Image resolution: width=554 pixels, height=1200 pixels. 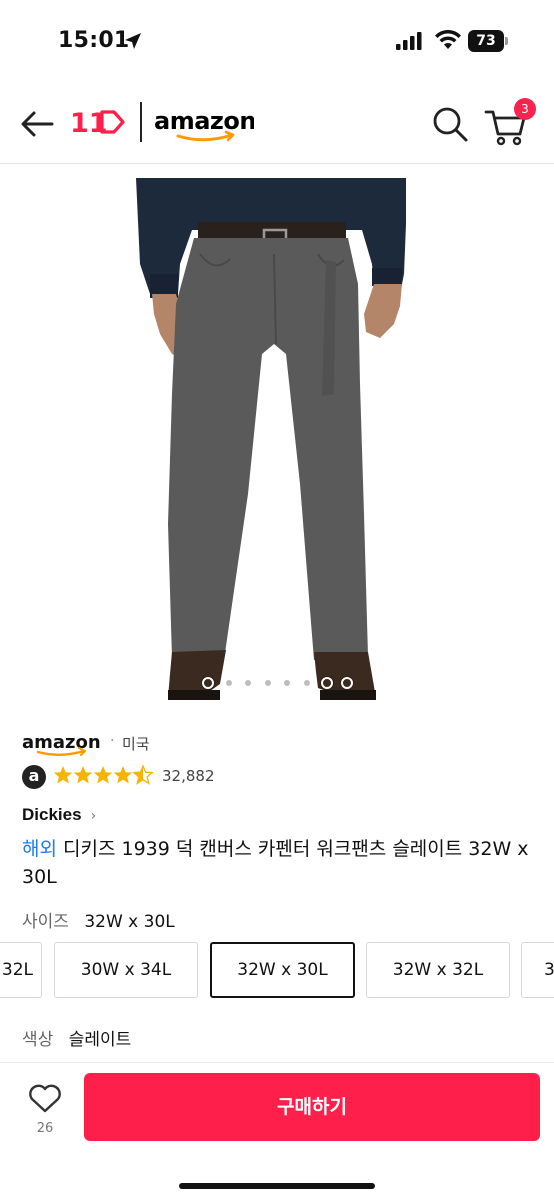 I want to click on size-option: 30W x 34L, so click(x=126, y=970).